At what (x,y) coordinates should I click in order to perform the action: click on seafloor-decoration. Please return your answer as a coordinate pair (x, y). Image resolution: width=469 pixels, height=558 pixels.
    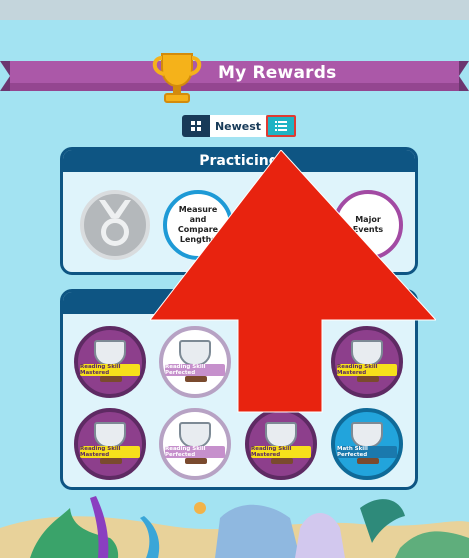
    Looking at the image, I should click on (234, 527).